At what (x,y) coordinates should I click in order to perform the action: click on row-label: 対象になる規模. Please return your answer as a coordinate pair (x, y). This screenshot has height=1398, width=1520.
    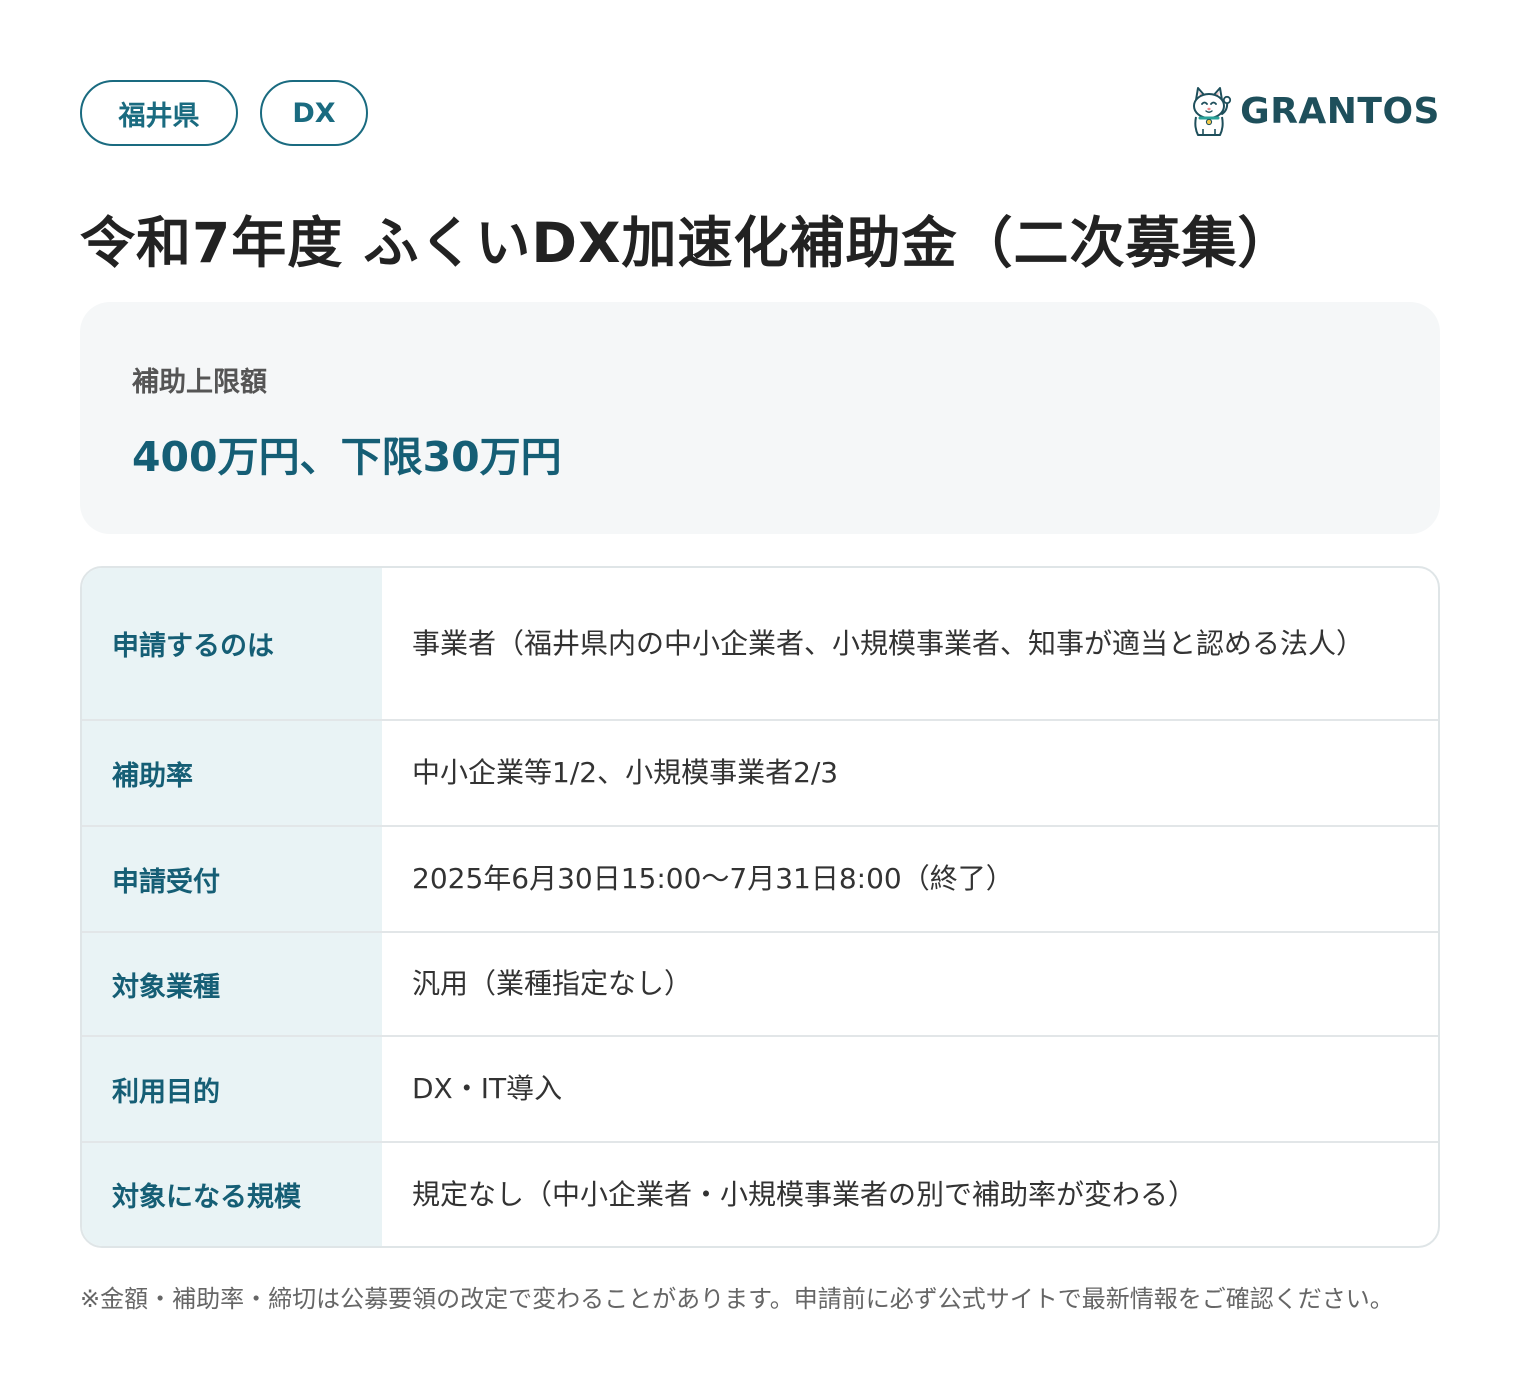
    Looking at the image, I should click on (232, 1194).